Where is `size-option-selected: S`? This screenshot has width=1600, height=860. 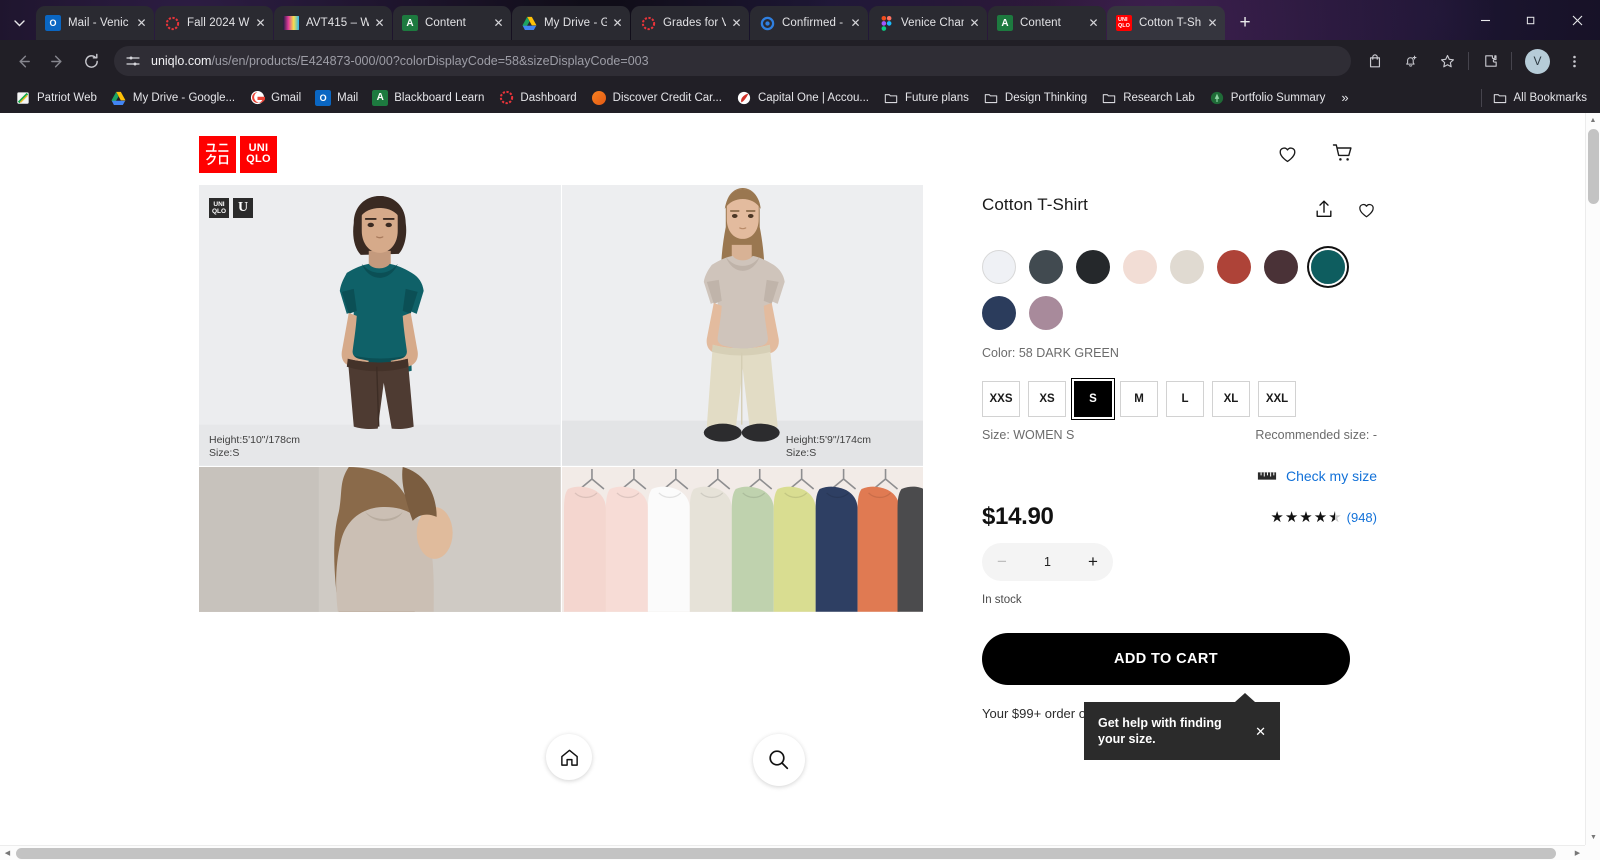 size-option-selected: S is located at coordinates (1093, 399).